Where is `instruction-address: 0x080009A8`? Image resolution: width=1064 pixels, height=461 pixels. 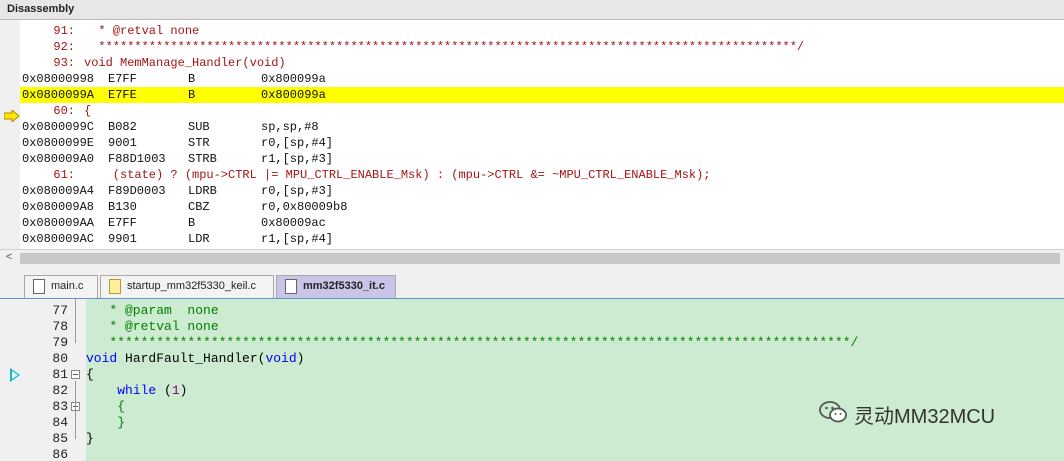 instruction-address: 0x080009A8 is located at coordinates (58, 207).